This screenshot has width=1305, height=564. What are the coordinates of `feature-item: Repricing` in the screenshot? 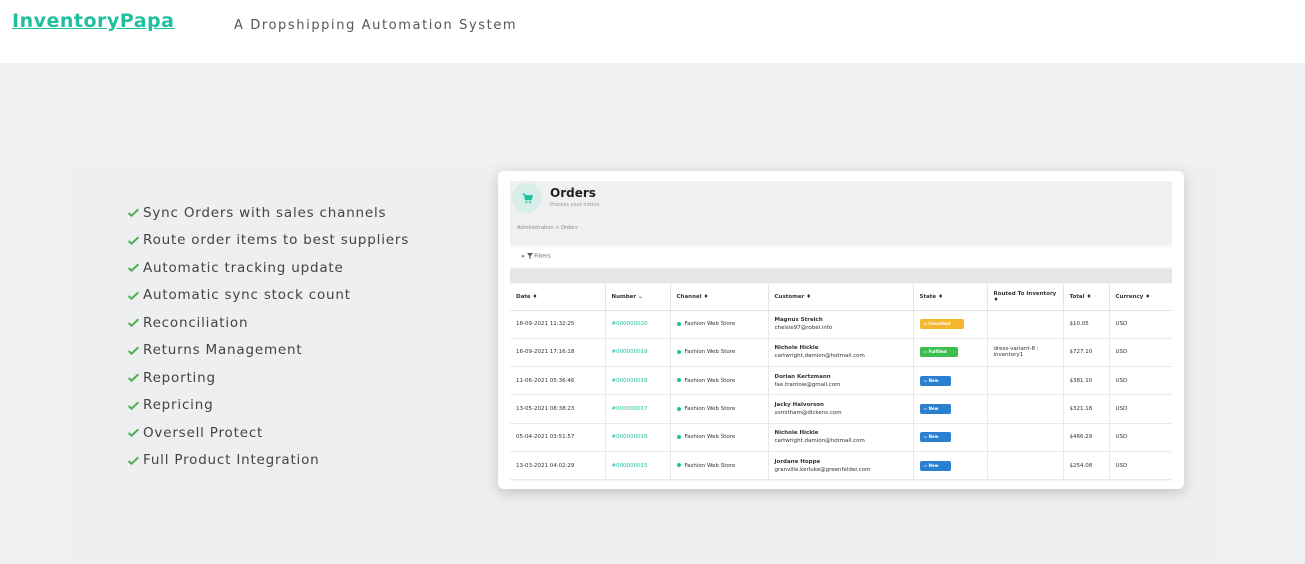 It's located at (268, 406).